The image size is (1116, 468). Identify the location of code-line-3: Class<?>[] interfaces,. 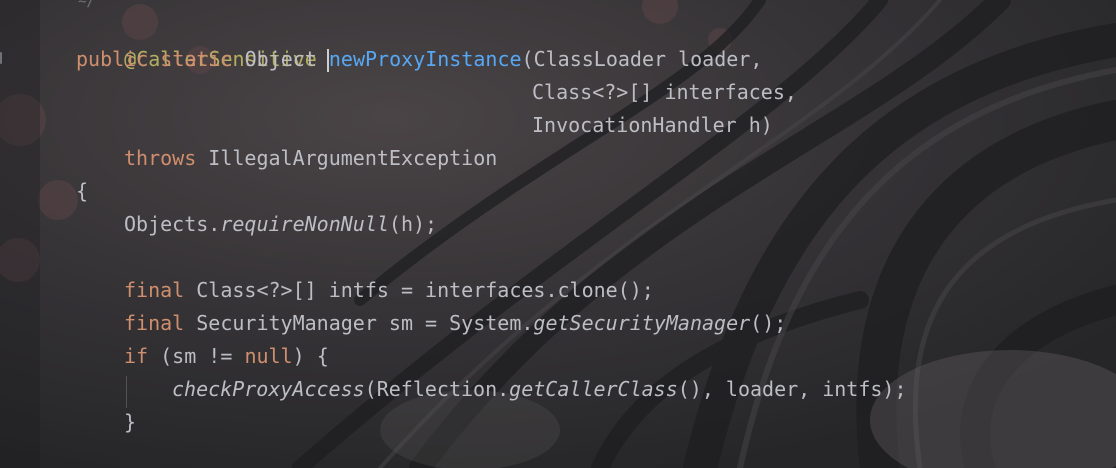
(664, 92).